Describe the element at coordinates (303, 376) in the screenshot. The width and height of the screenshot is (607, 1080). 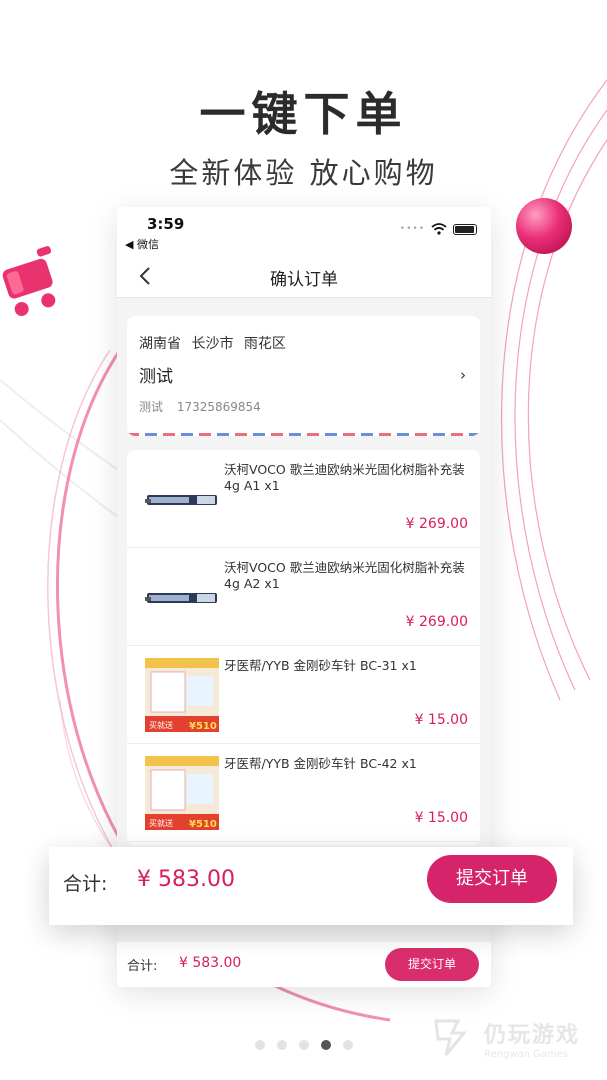
I see `address-card: 湖南省 长沙市 雨花区 测试 › 测试 17325869854` at that location.